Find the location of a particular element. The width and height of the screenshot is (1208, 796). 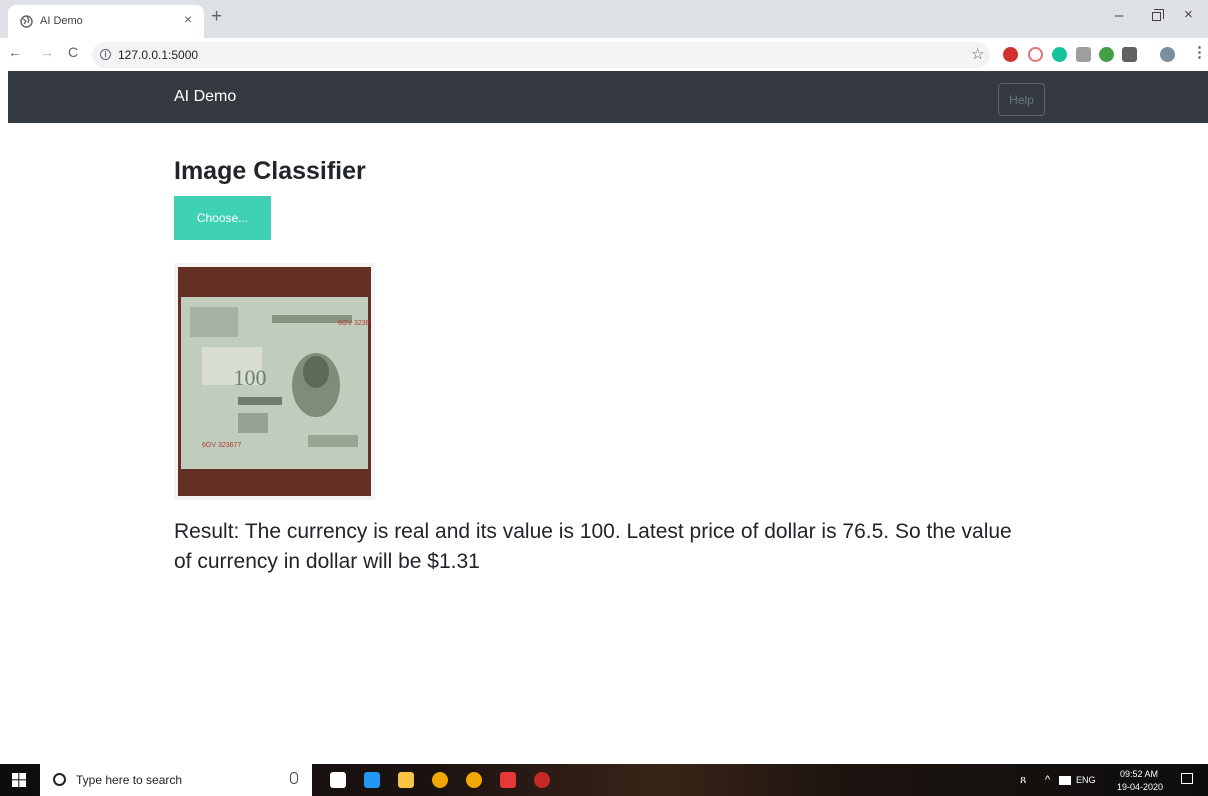

back-icon: ← is located at coordinates (15, 52).